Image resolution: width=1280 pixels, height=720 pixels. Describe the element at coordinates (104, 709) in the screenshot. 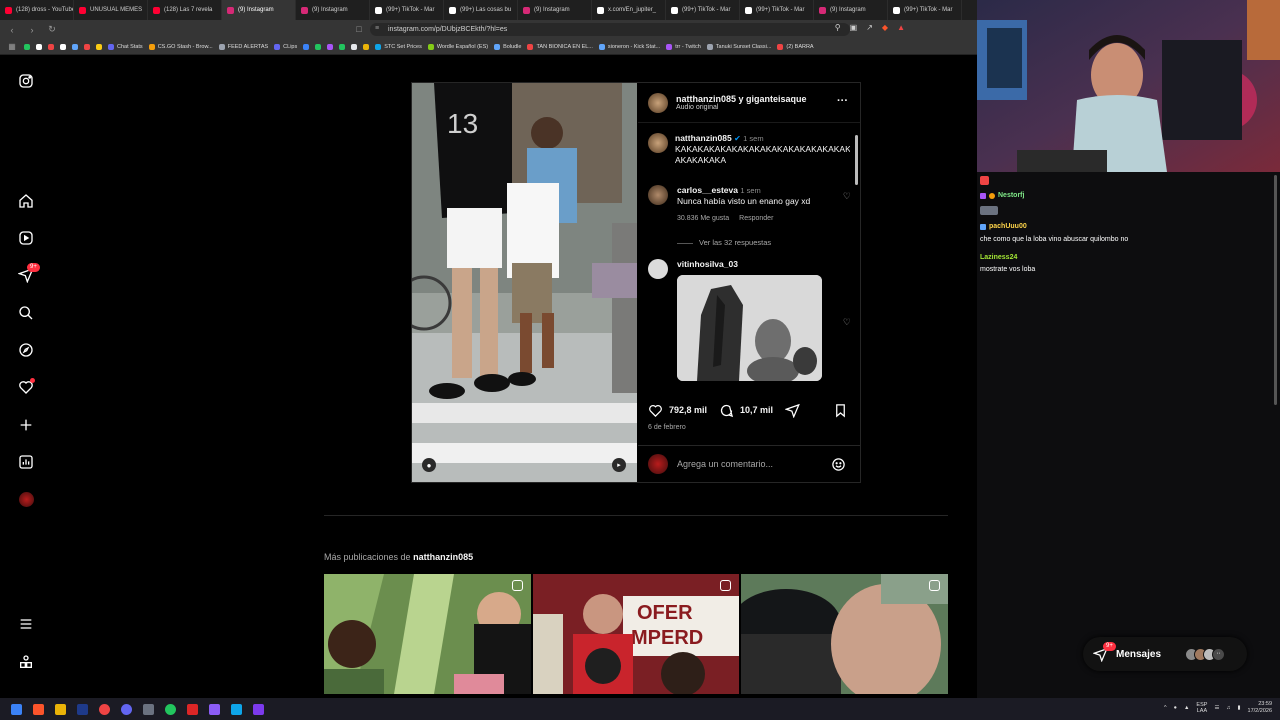

I see `obs-icon` at that location.